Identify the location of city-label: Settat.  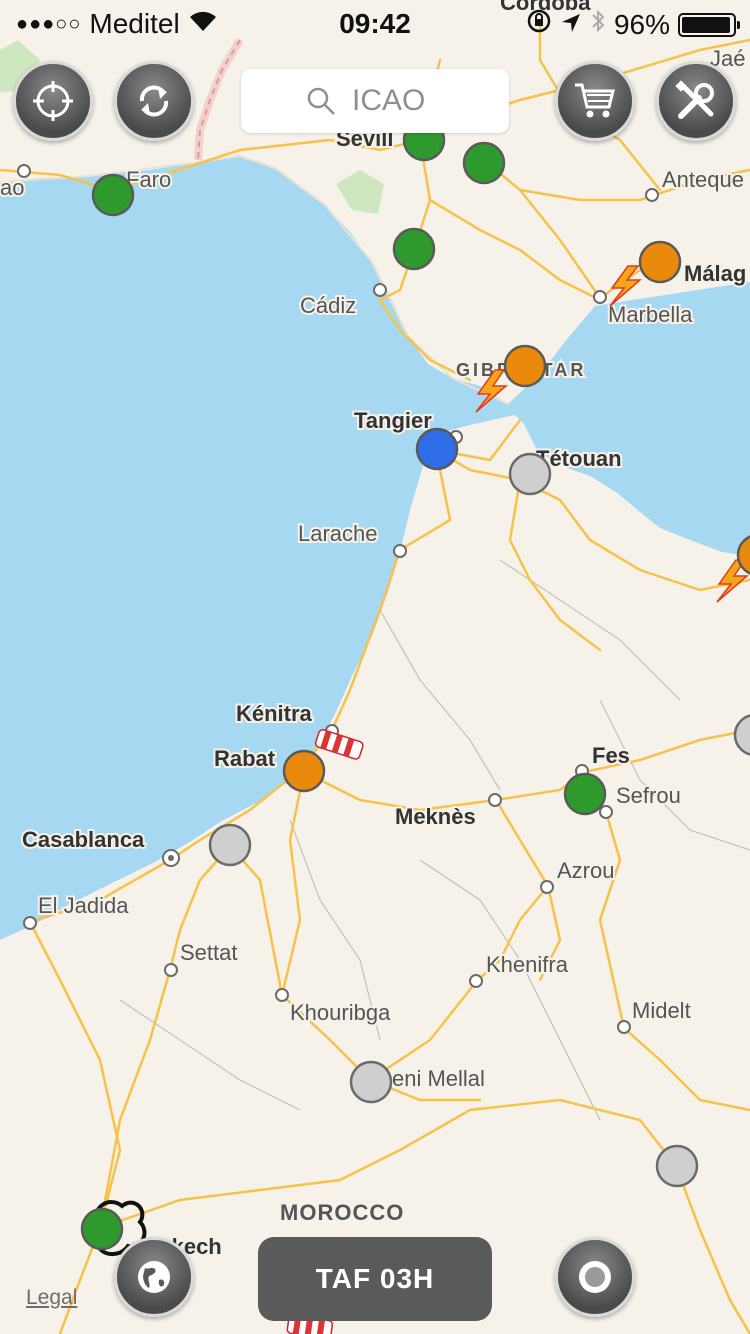
(208, 952).